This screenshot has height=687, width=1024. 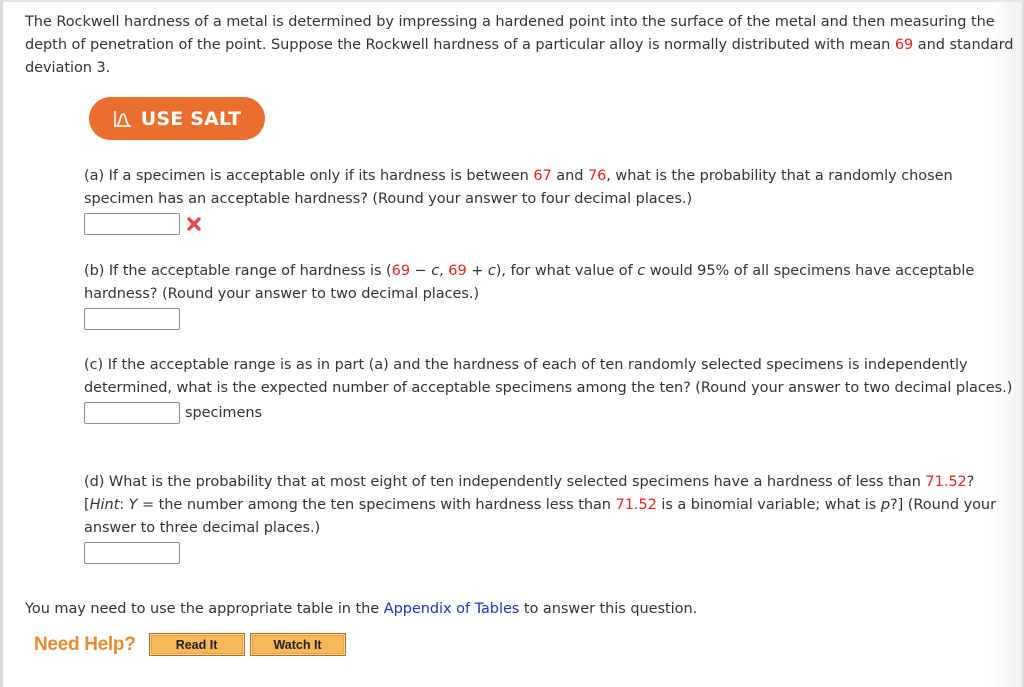 I want to click on use-salt-button: USE SALT, so click(x=177, y=118).